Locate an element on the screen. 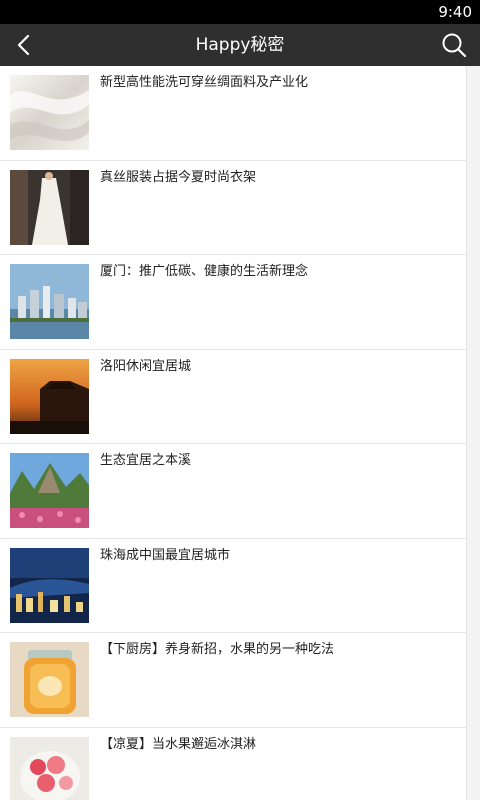  title-bar: Happy秘密 is located at coordinates (240, 45).